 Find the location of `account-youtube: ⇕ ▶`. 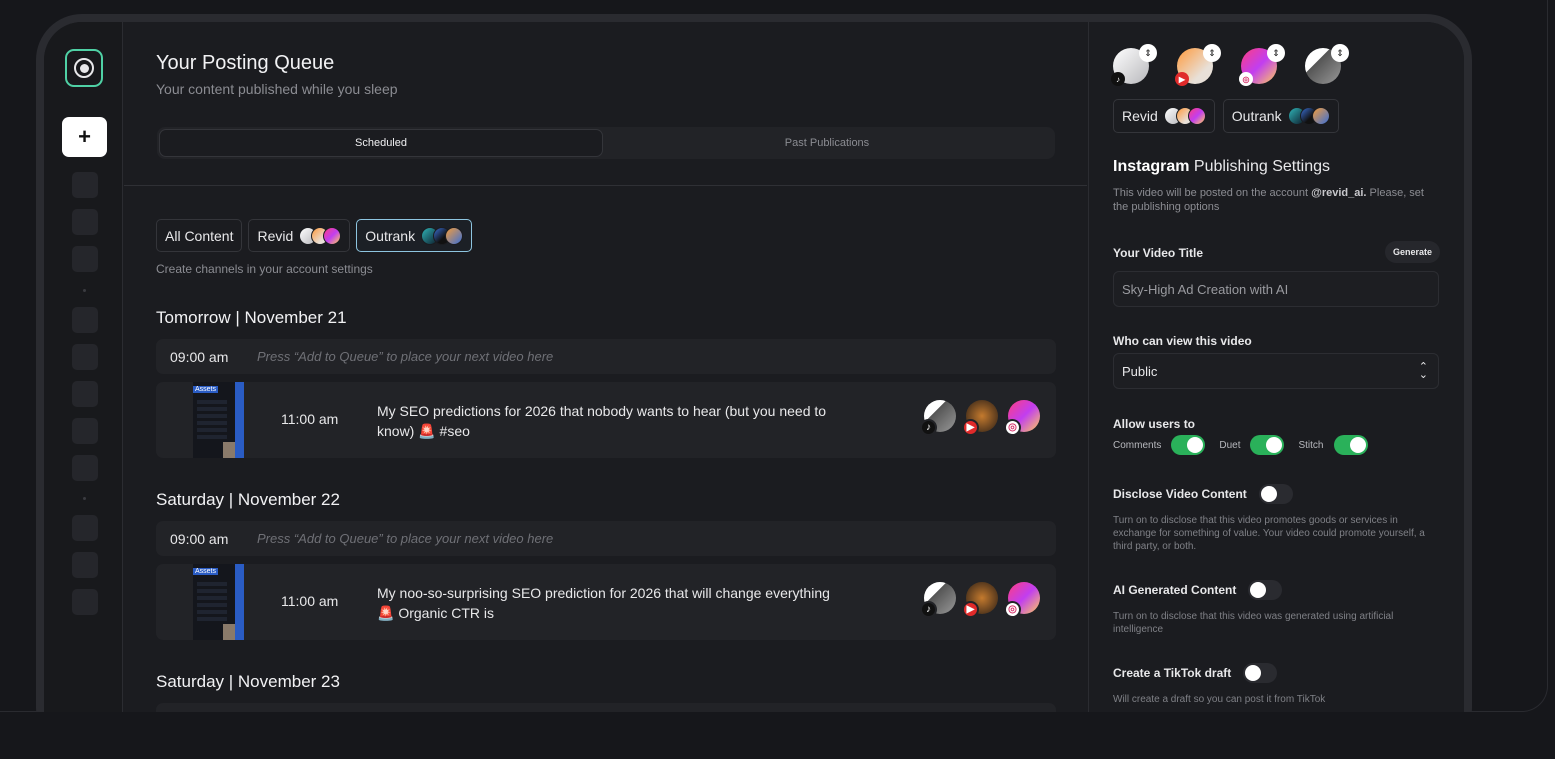

account-youtube: ⇕ ▶ is located at coordinates (1198, 65).